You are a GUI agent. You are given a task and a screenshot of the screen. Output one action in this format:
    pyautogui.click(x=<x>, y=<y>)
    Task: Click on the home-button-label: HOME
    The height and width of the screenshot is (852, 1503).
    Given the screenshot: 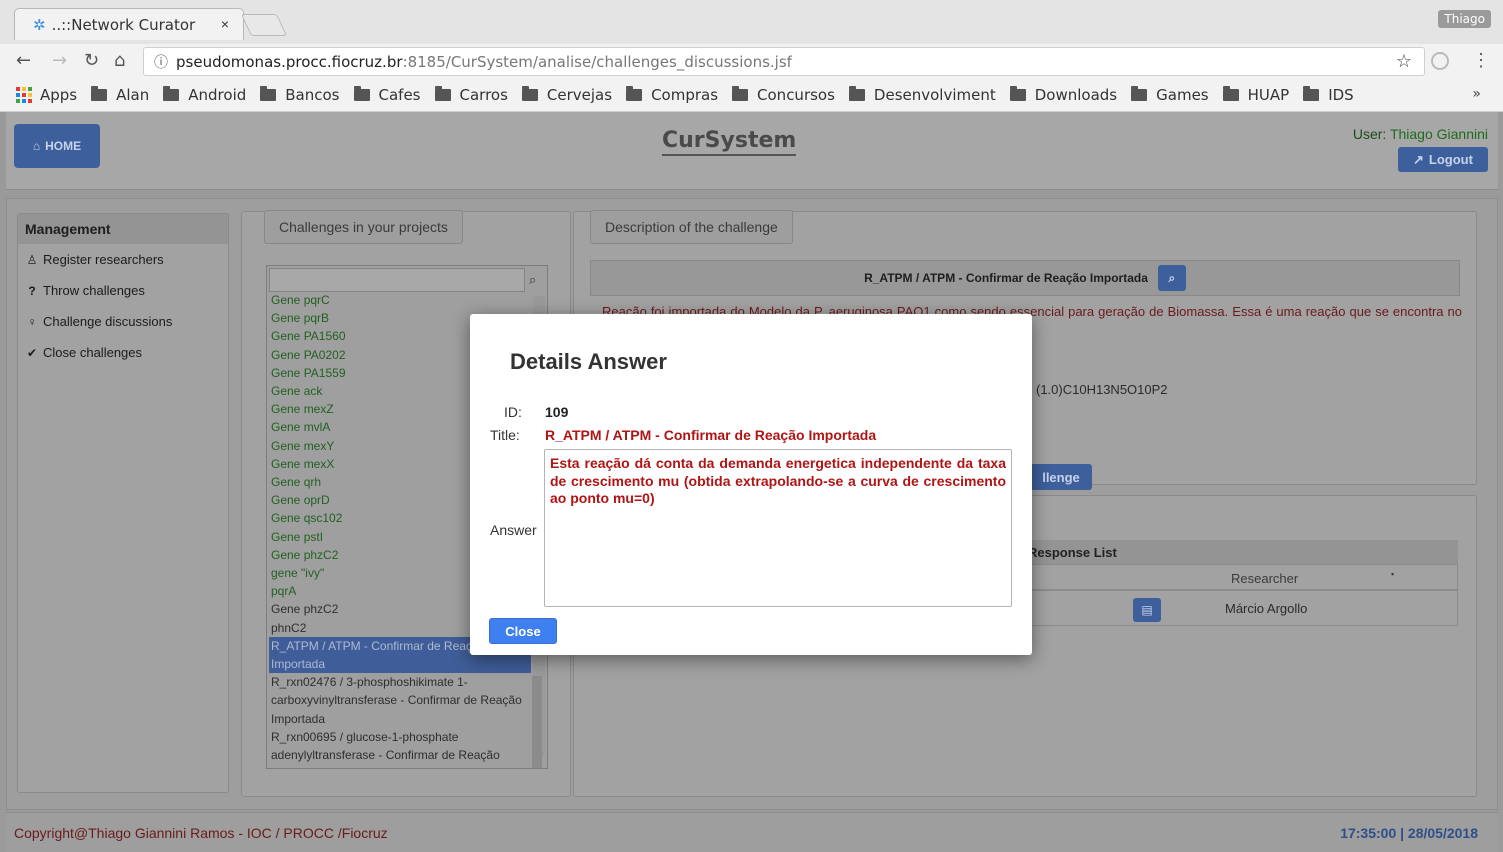 What is the action you would take?
    pyautogui.click(x=63, y=146)
    